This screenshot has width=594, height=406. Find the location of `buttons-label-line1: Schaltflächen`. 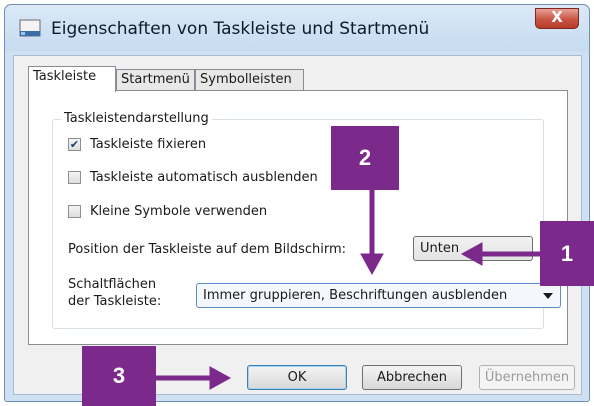

buttons-label-line1: Schaltflächen is located at coordinates (112, 284).